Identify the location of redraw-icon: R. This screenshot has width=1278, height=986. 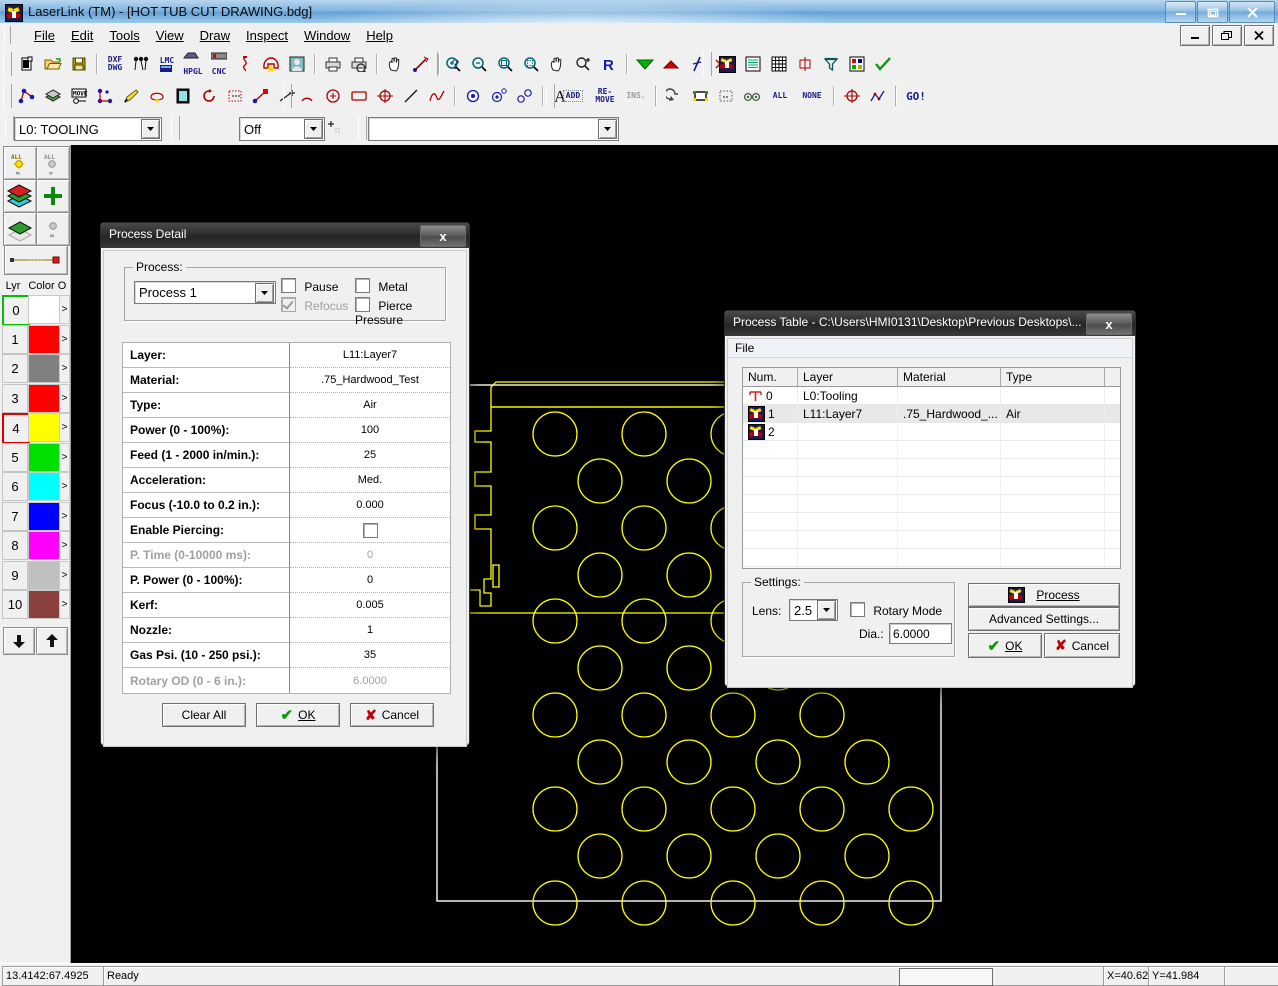
(609, 64).